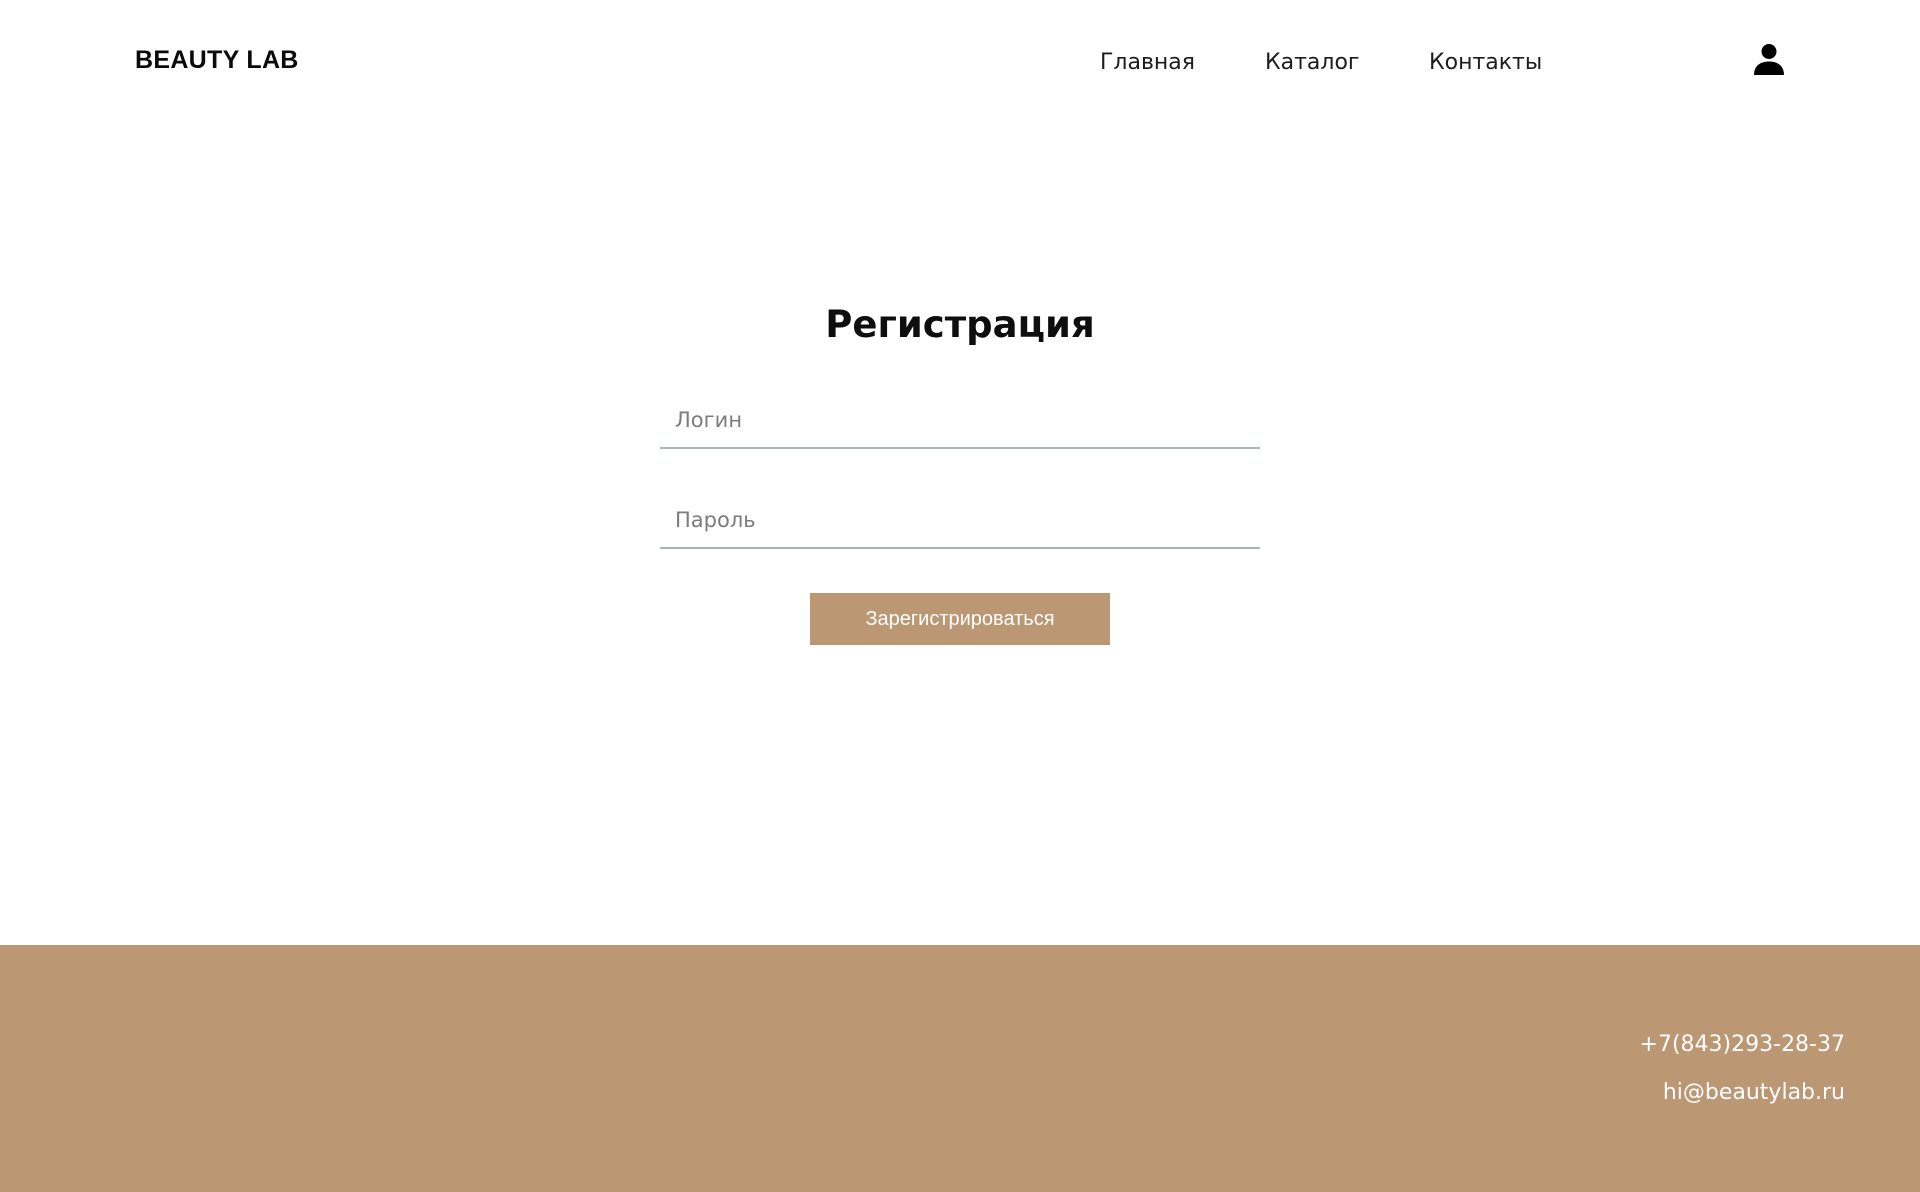  I want to click on profile-button, so click(1769, 59).